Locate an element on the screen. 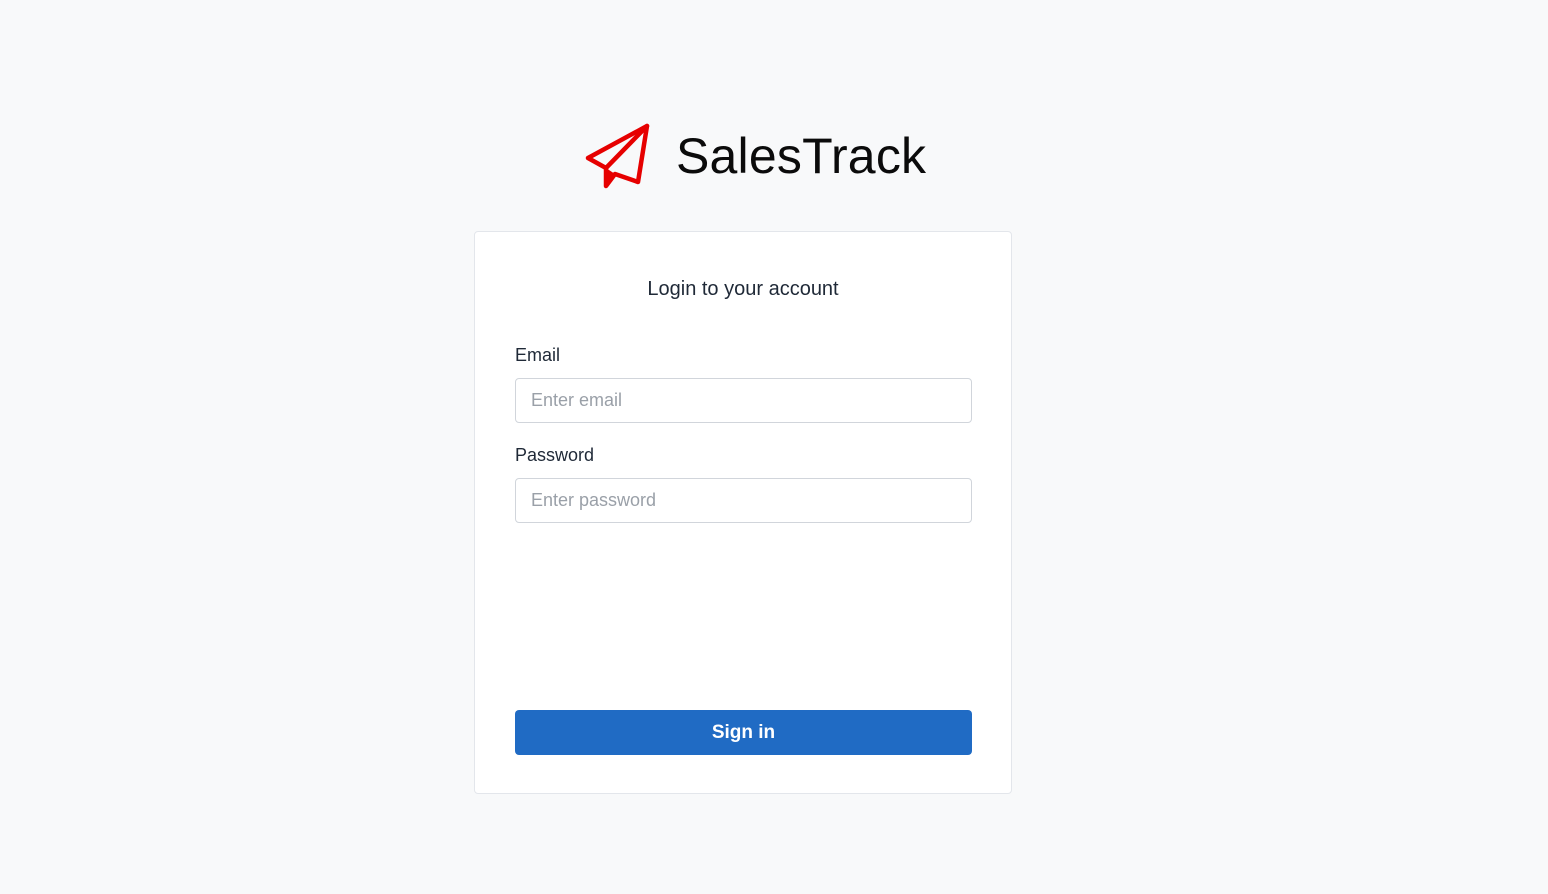 The image size is (1548, 894). email-label: Email is located at coordinates (538, 355).